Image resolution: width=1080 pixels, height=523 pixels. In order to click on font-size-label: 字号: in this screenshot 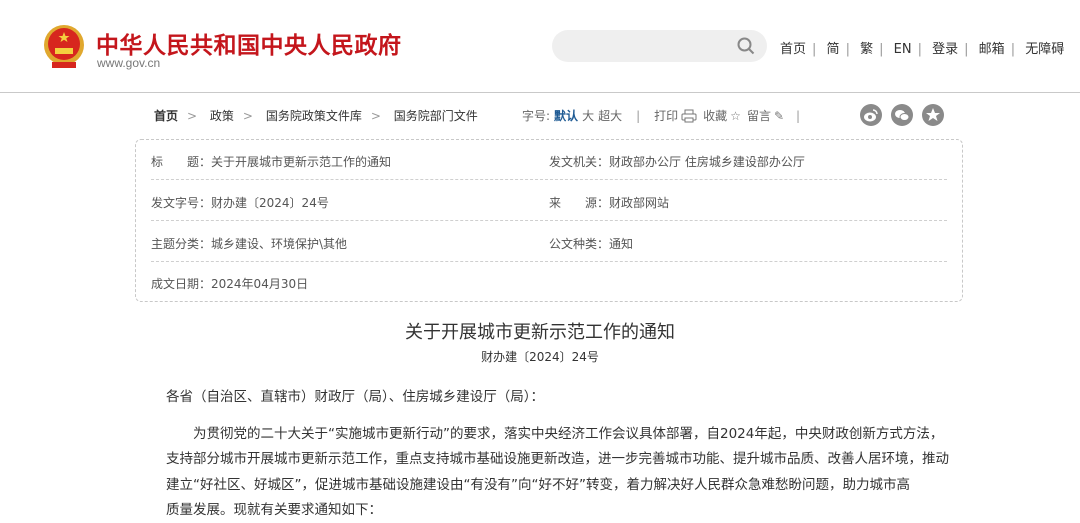, I will do `click(536, 116)`.